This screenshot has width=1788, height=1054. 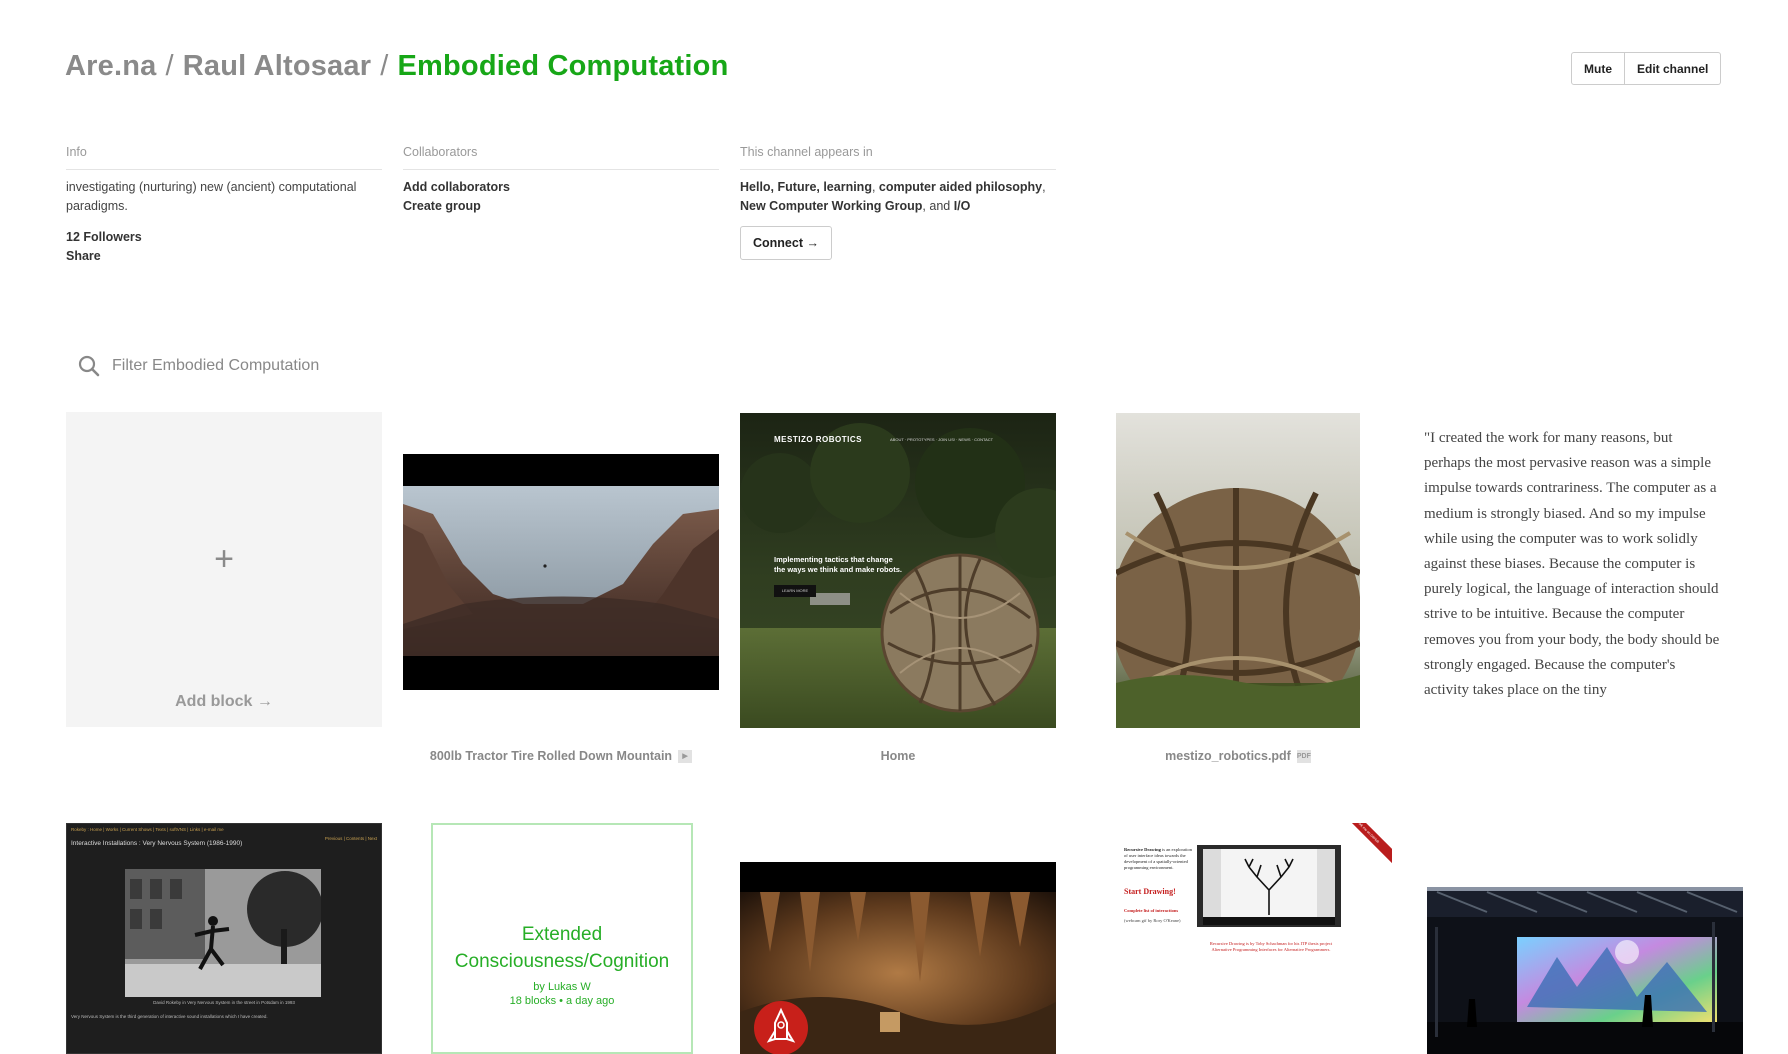 I want to click on interactions-link: Complete list of interactions, so click(x=1151, y=910).